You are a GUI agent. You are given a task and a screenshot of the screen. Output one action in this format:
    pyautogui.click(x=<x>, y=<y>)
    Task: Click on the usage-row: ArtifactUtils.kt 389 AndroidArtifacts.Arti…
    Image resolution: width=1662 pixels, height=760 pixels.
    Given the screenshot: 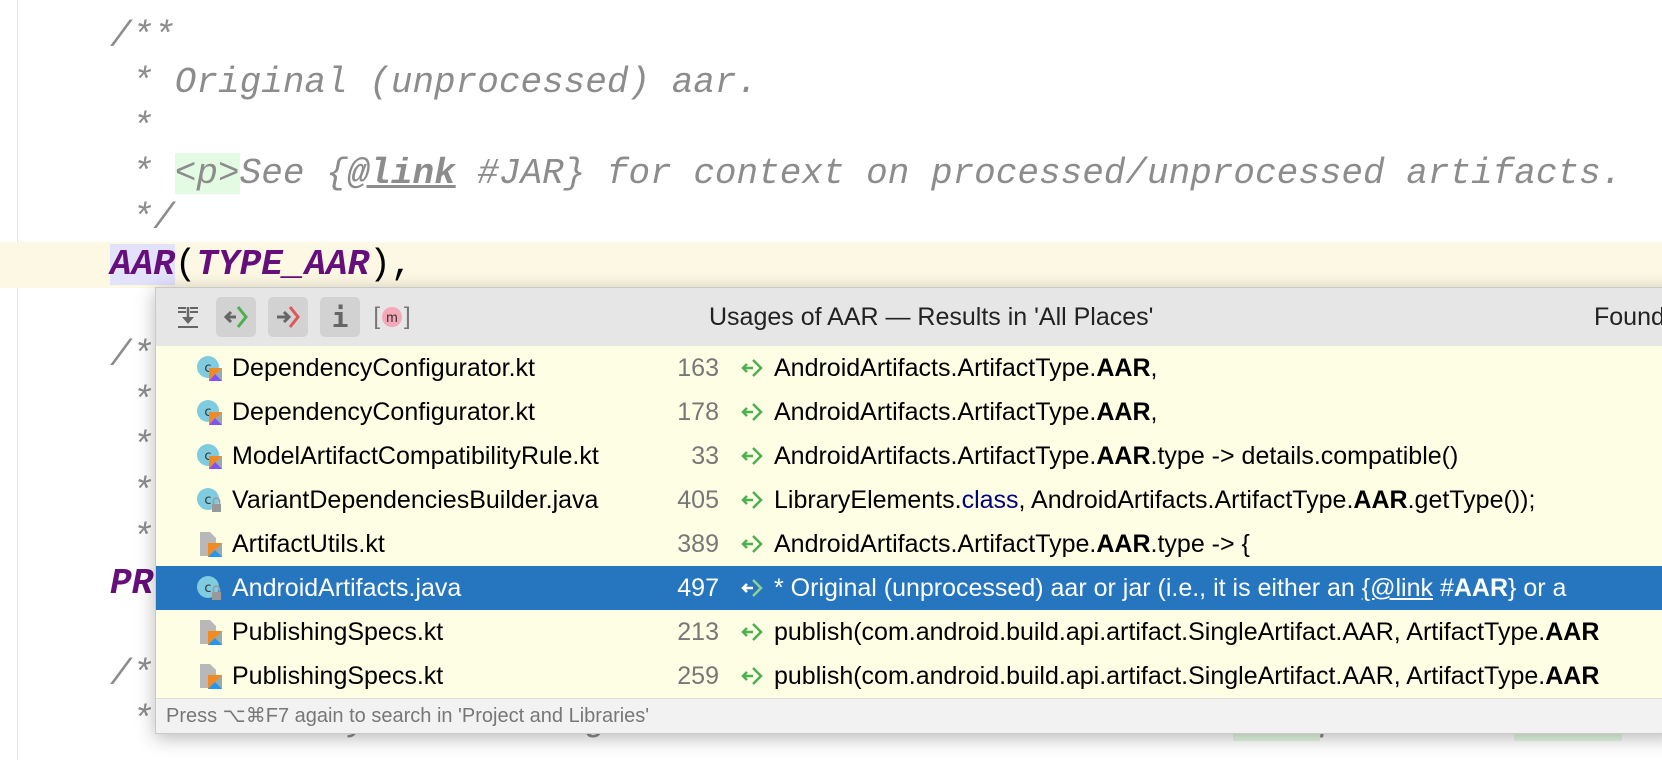 What is the action you would take?
    pyautogui.click(x=909, y=544)
    